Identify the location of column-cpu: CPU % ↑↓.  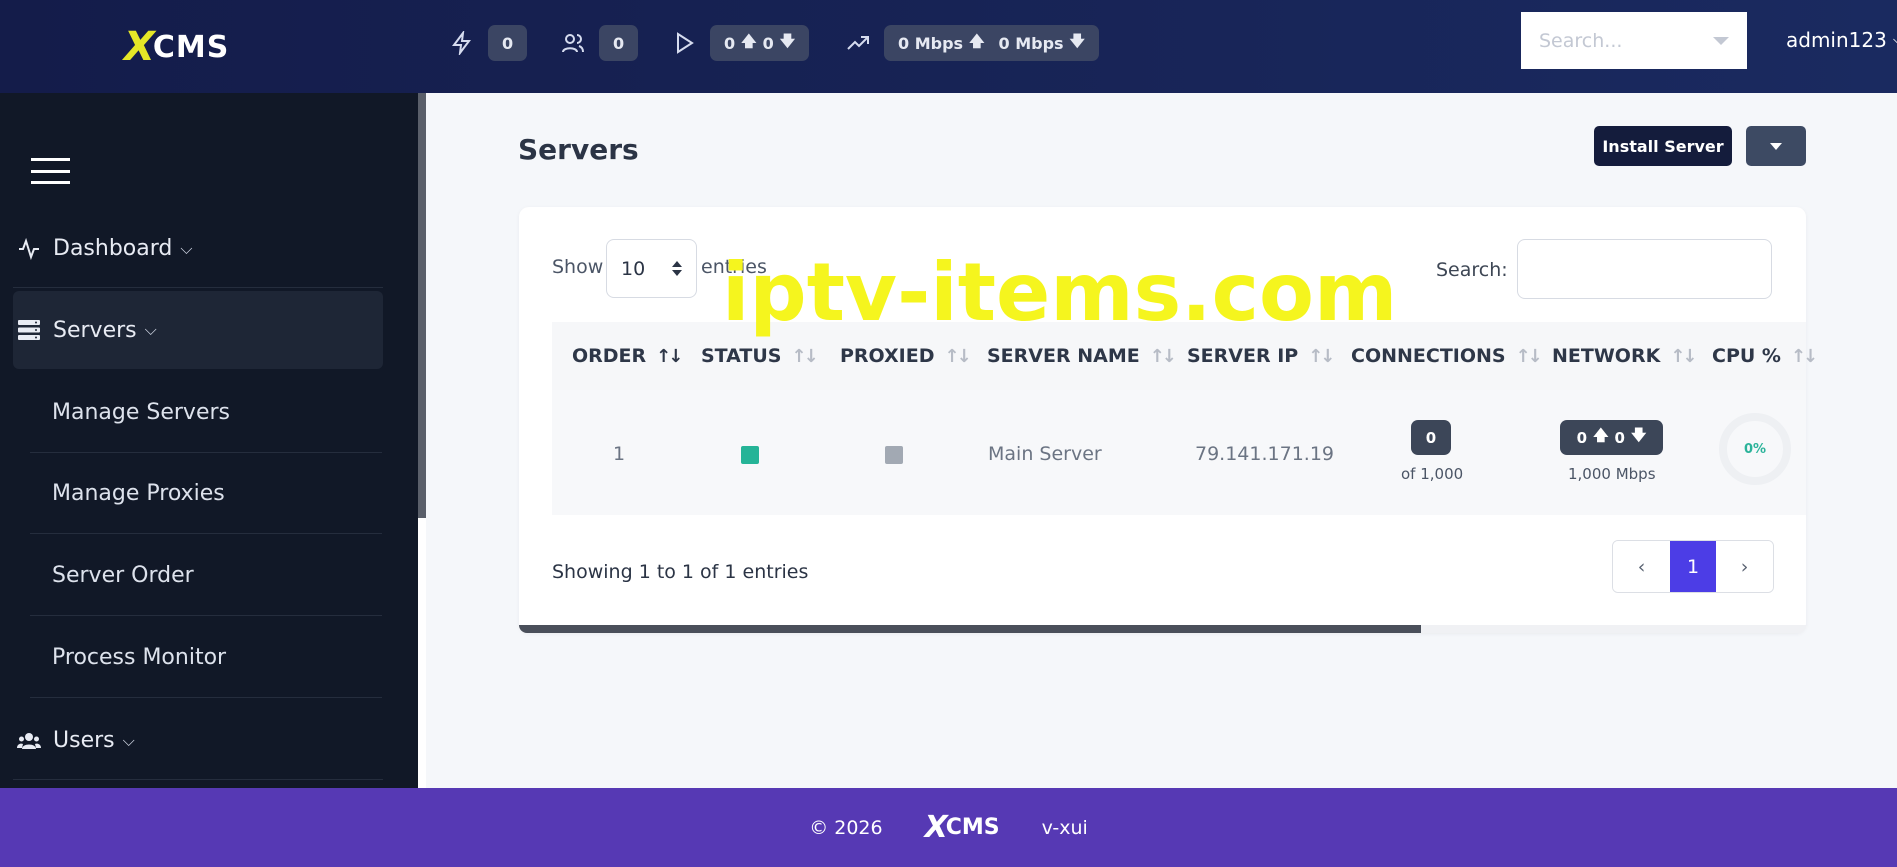
(1765, 356).